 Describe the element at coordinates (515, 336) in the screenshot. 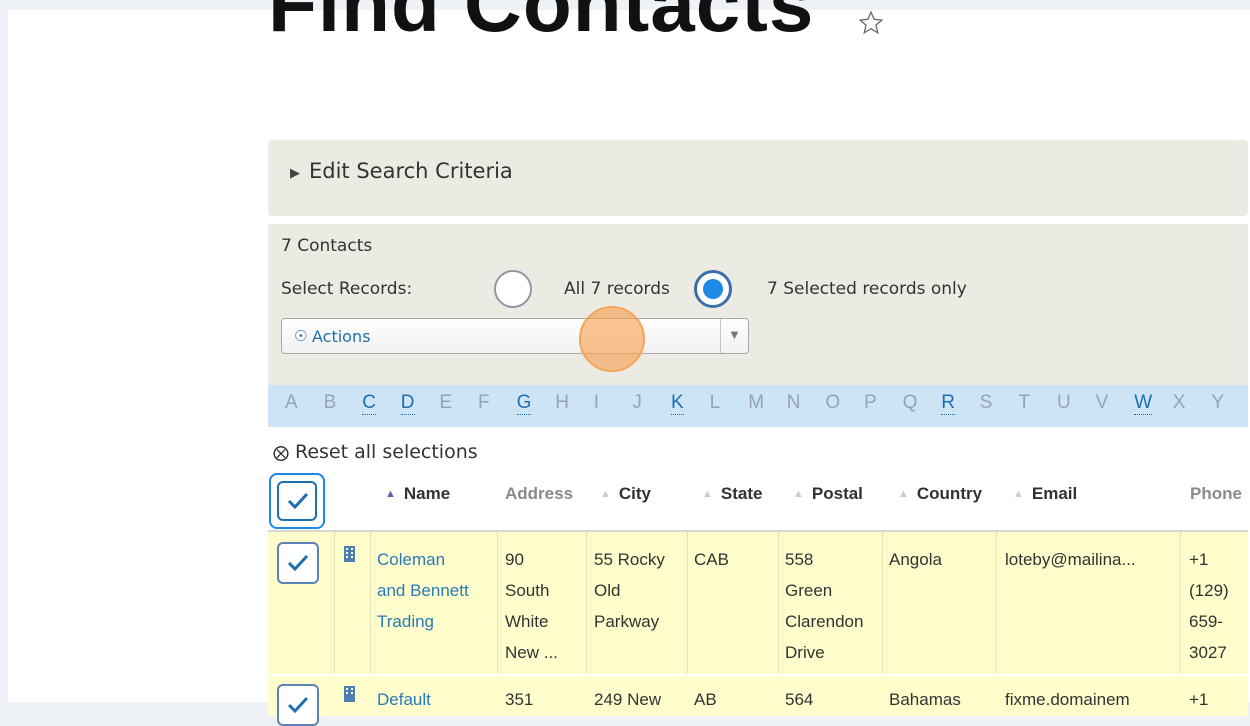

I see `actions-select: ☉ Actions ▼` at that location.